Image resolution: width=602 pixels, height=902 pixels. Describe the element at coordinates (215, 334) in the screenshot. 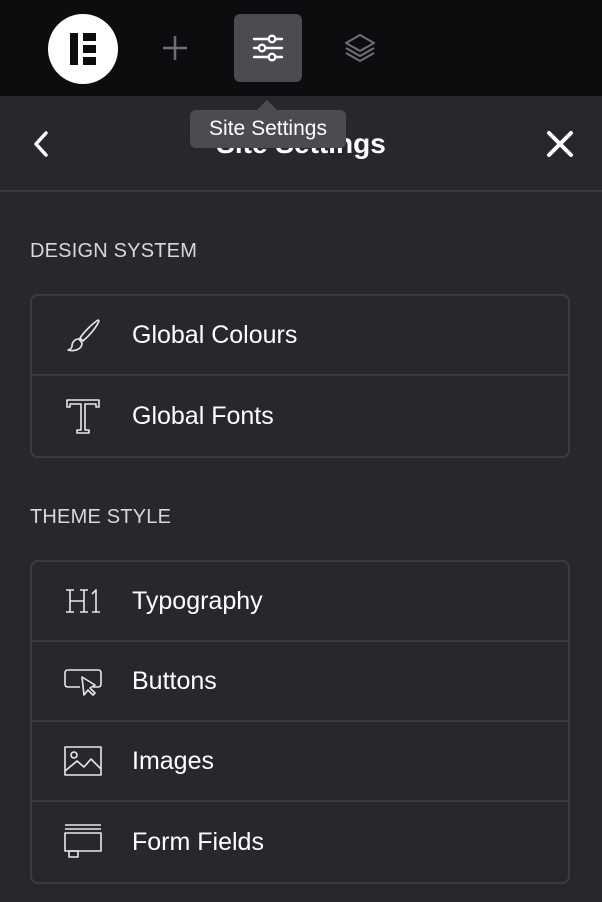

I see `list-item-label: Global Colours` at that location.